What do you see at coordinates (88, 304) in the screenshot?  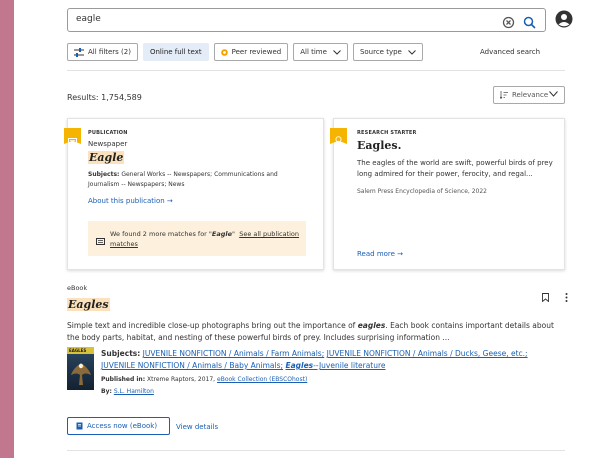 I see `result-title: Eagles` at bounding box center [88, 304].